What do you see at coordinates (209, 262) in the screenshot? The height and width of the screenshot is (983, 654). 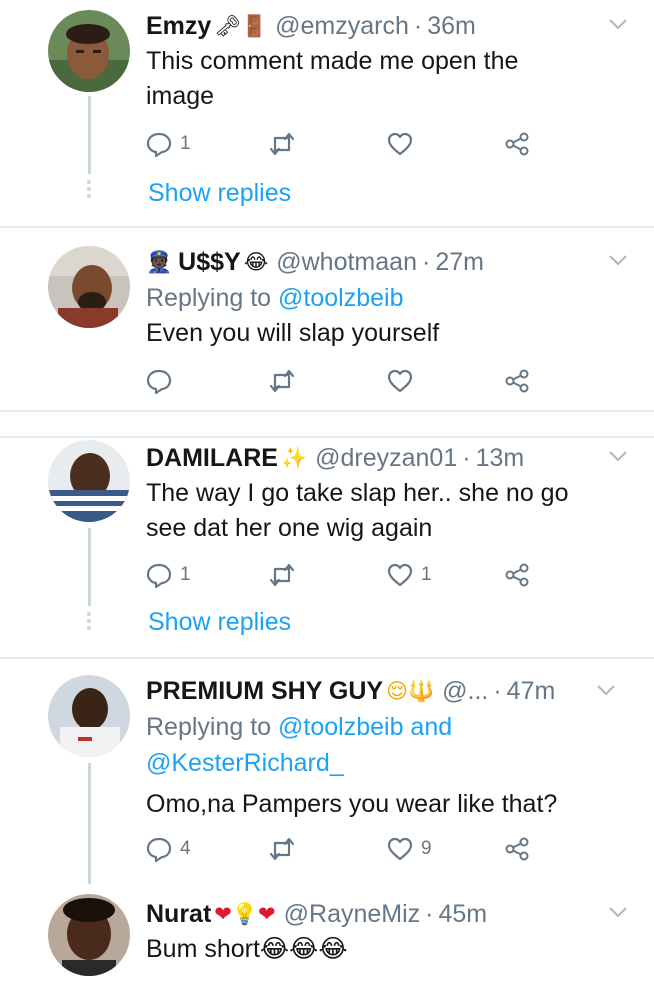 I see `display-name: U$$Y` at bounding box center [209, 262].